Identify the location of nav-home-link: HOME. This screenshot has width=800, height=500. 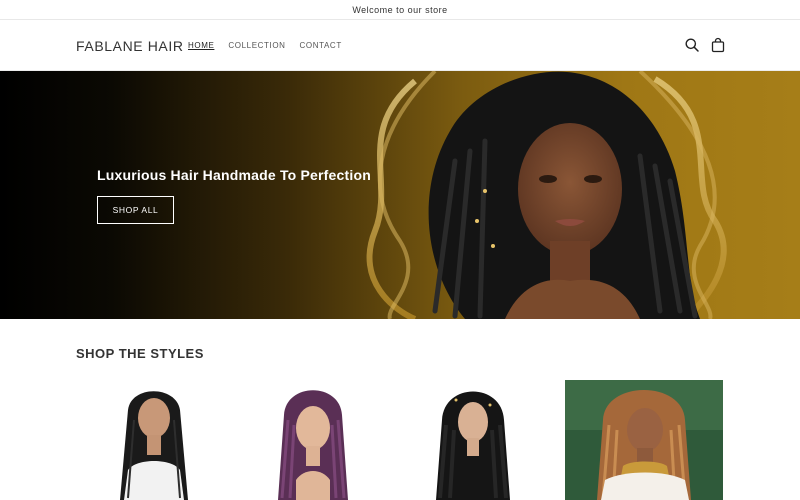
(201, 45).